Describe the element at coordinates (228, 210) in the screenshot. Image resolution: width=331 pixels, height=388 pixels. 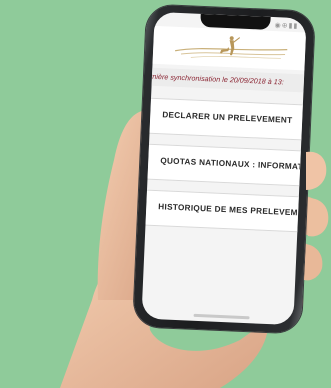
I see `menu-item-label: HISTORIQUE DE MES PRELEVEMEN` at that location.